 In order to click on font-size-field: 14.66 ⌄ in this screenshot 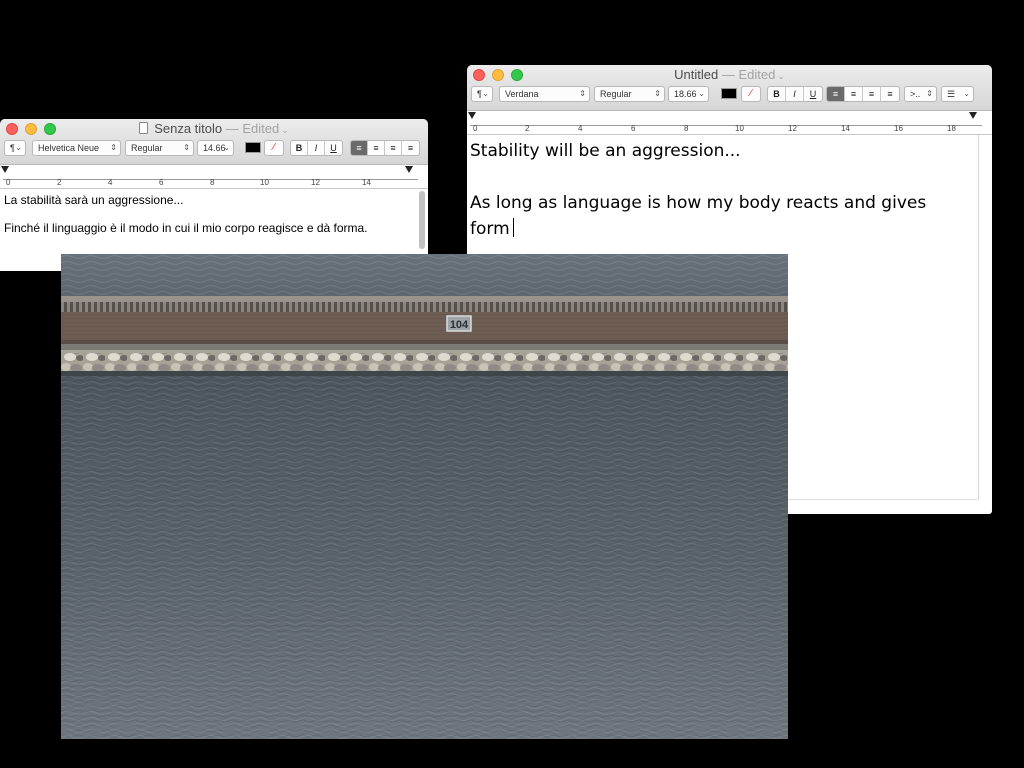, I will do `click(215, 148)`.